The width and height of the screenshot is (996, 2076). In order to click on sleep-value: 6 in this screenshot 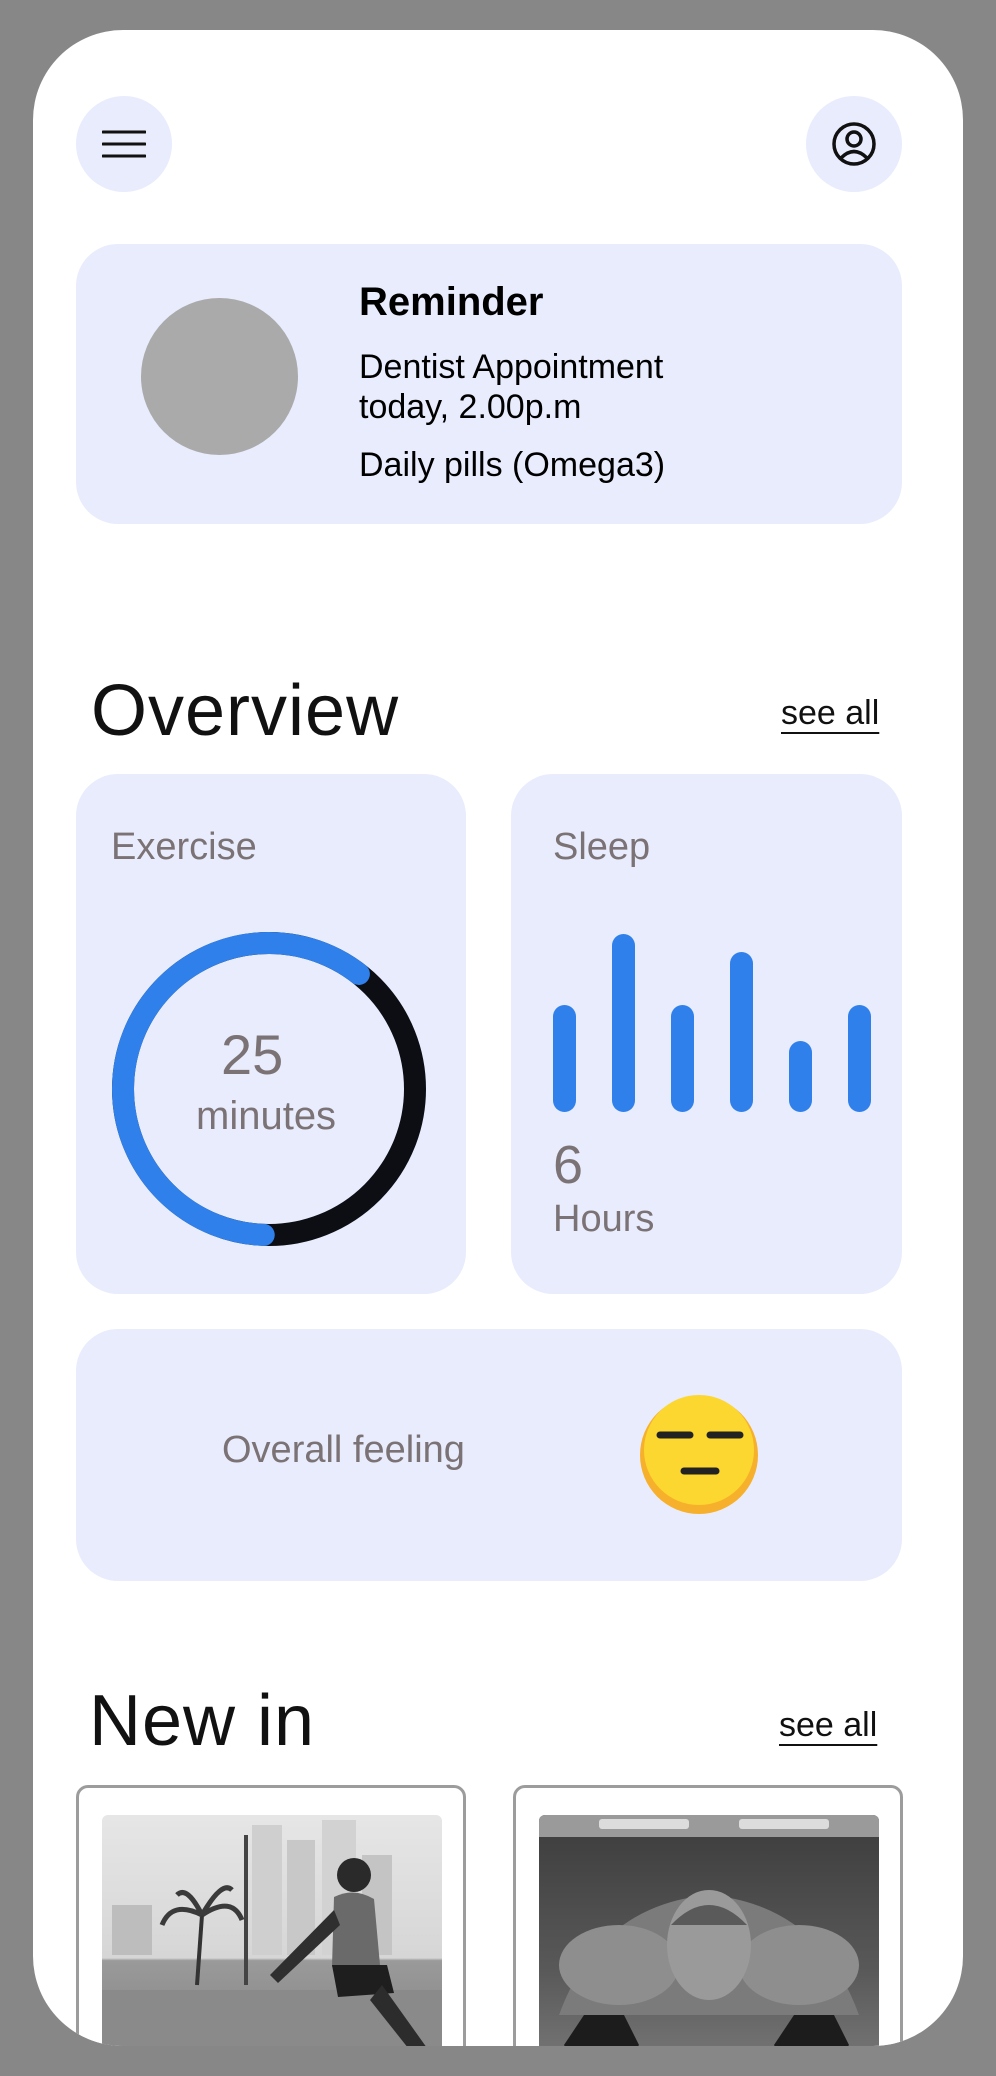, I will do `click(568, 1165)`.